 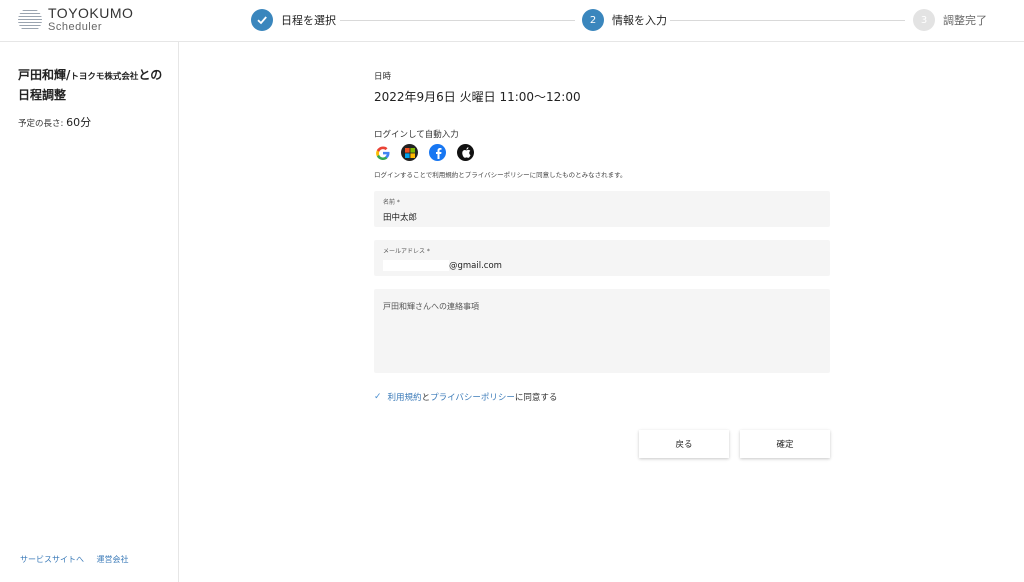 What do you see at coordinates (924, 20) in the screenshot?
I see `step-number: 3` at bounding box center [924, 20].